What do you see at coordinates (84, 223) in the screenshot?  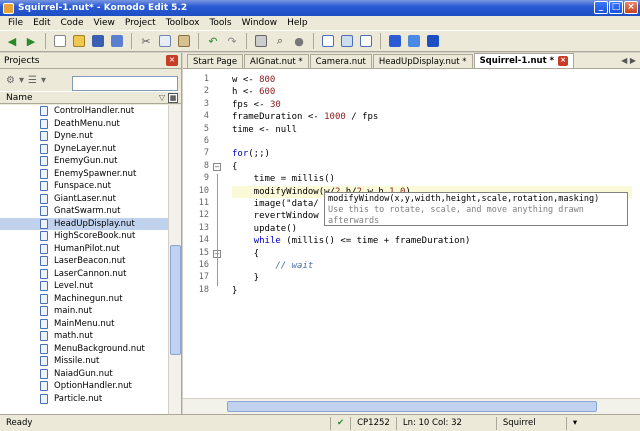 I see `file-item: HeadUpDisplay.nut` at bounding box center [84, 223].